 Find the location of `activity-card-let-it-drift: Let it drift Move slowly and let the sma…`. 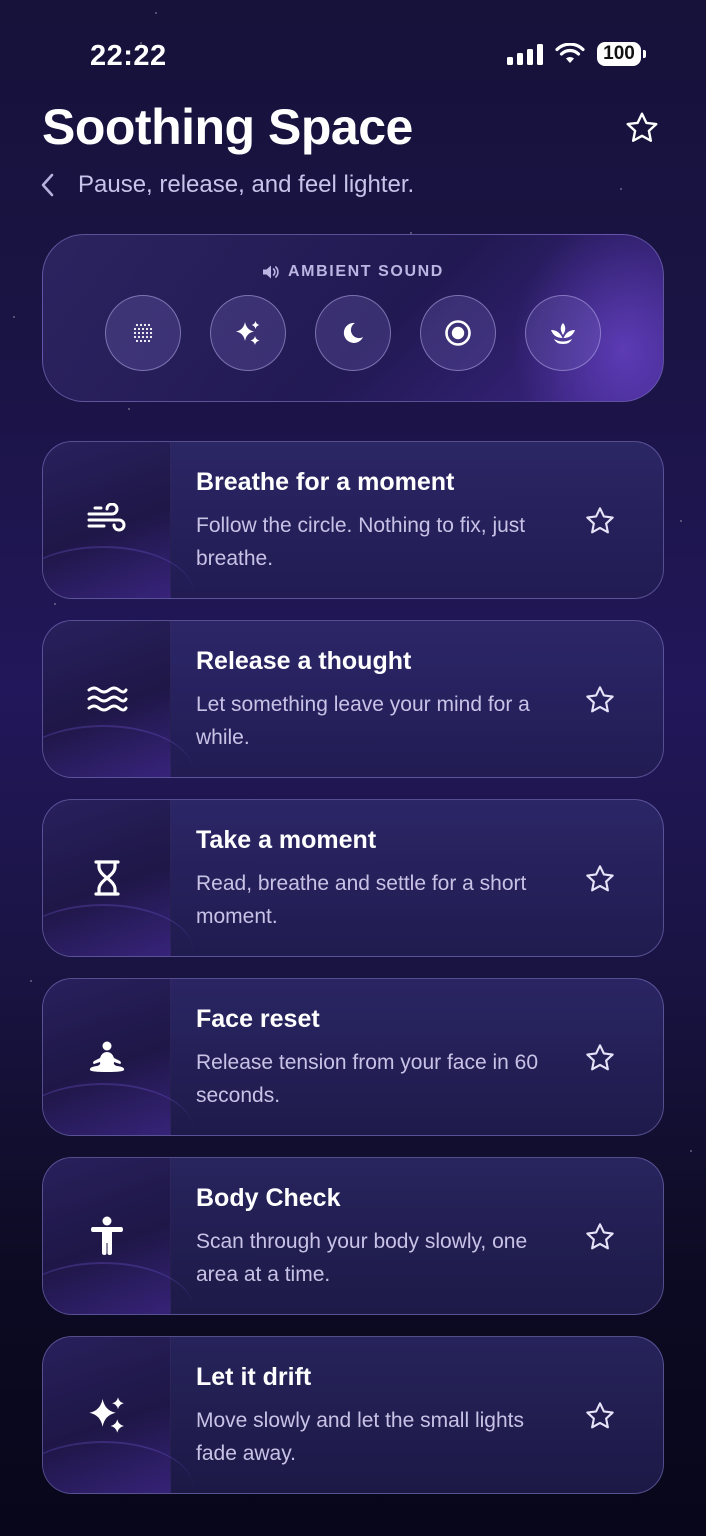

activity-card-let-it-drift: Let it drift Move slowly and let the sma… is located at coordinates (353, 1415).